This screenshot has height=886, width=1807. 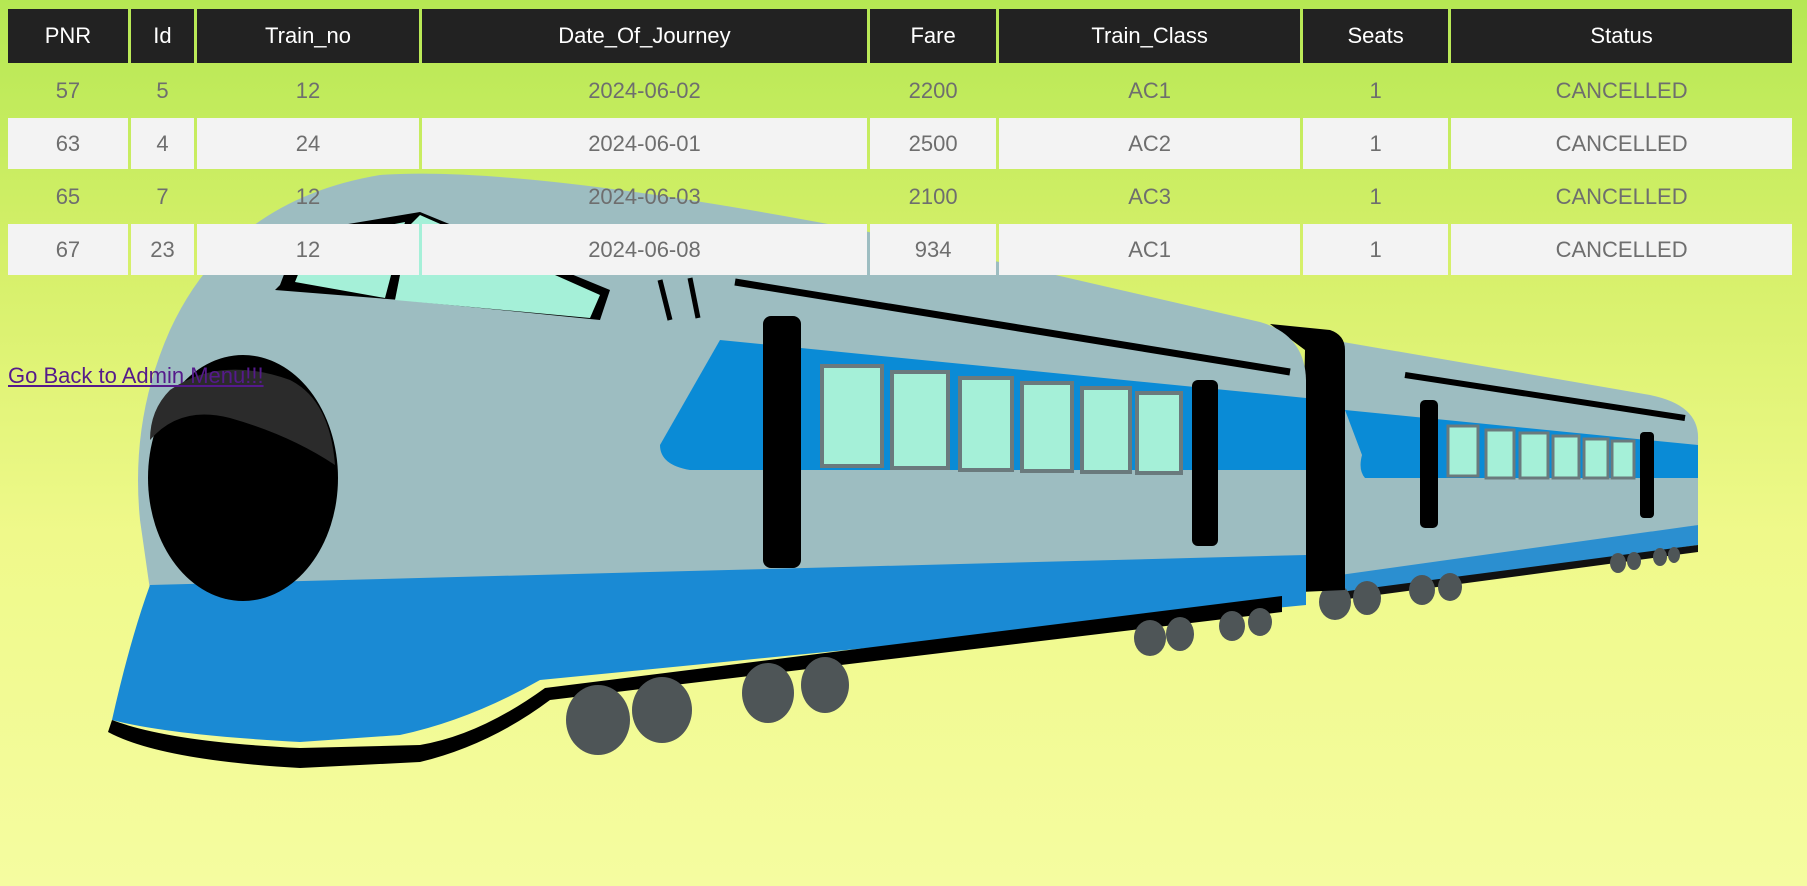 I want to click on cell-date-of-journey: 2024-06-02, so click(x=644, y=90).